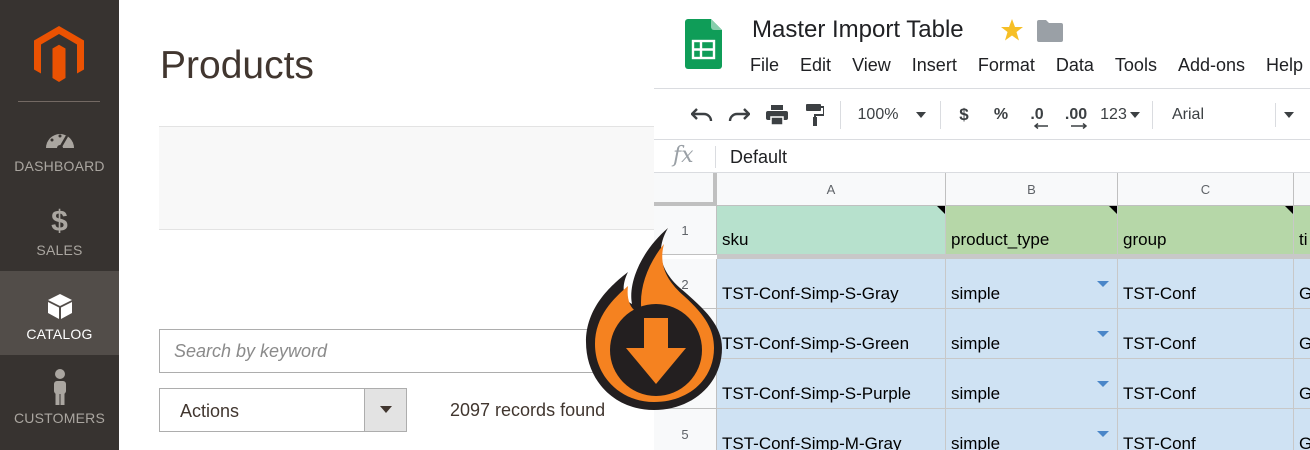 Image resolution: width=1310 pixels, height=450 pixels. I want to click on menu-file: File, so click(764, 65).